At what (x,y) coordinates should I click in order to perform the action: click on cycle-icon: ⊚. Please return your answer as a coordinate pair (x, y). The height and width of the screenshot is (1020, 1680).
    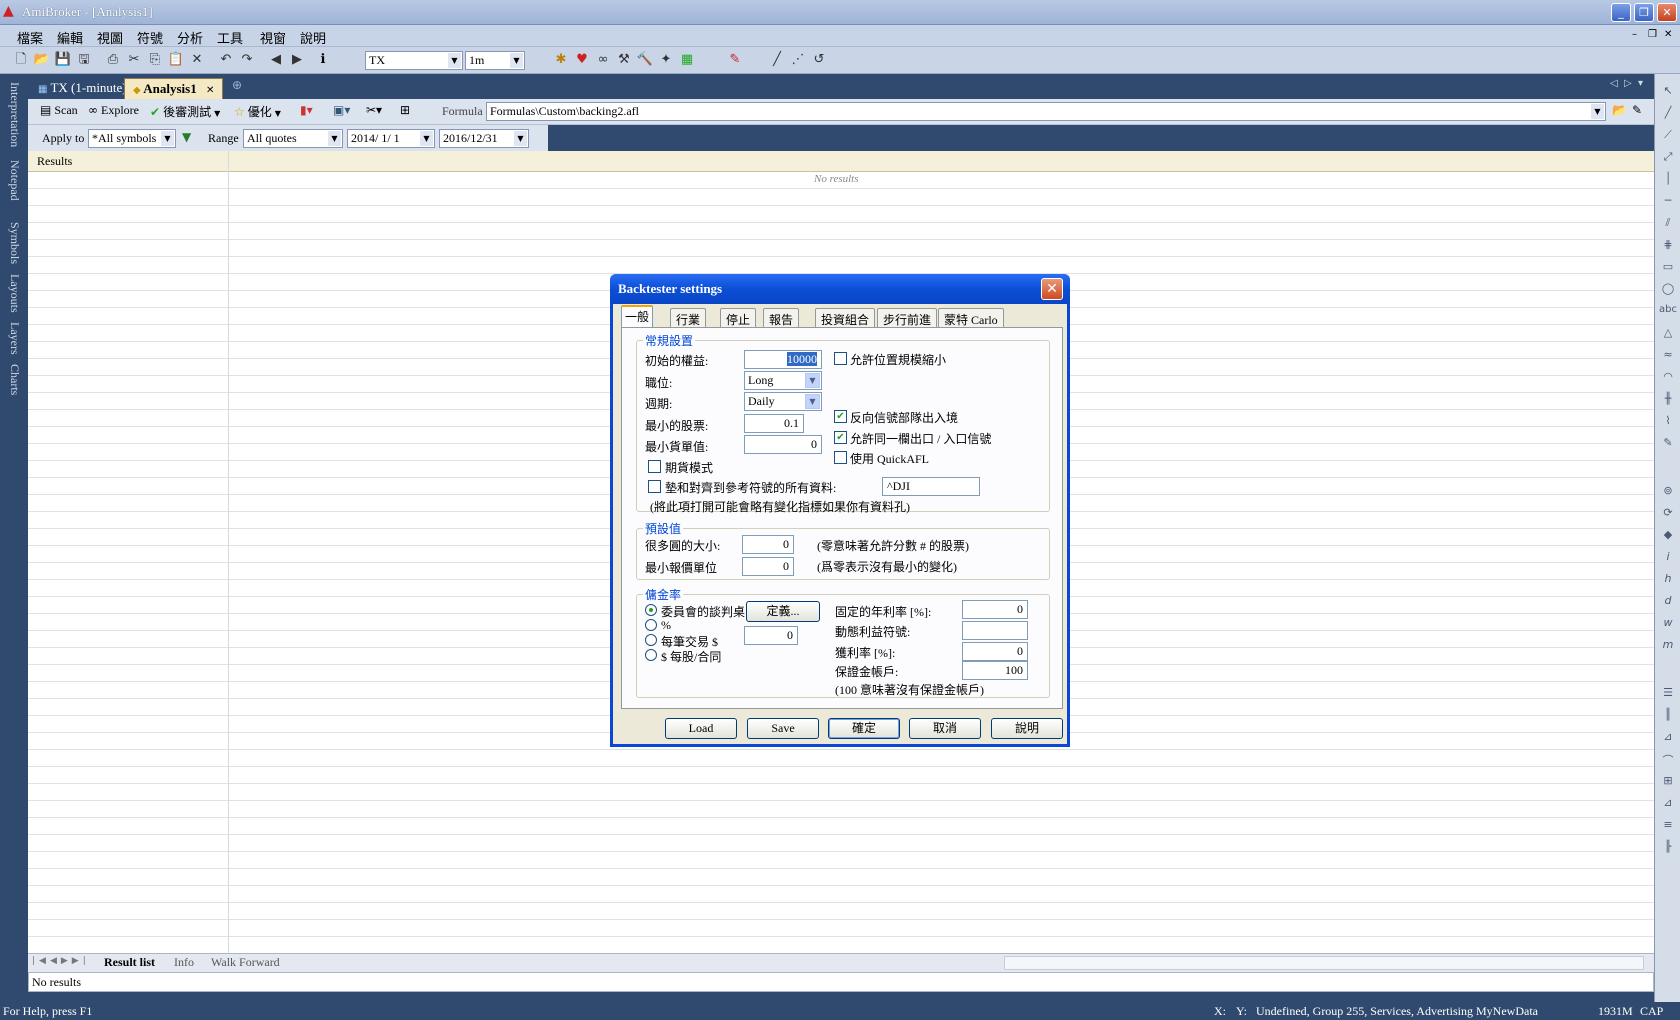
    Looking at the image, I should click on (1668, 493).